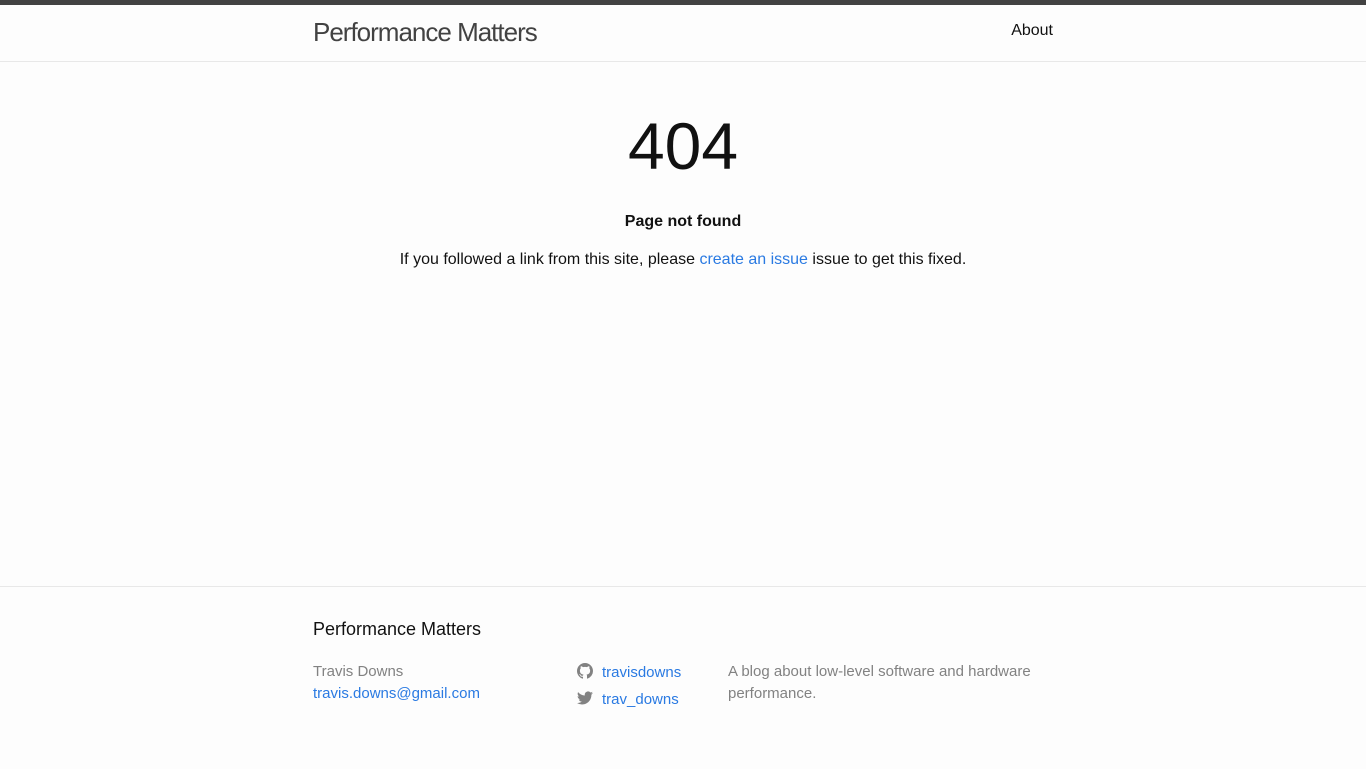 This screenshot has width=1366, height=769. Describe the element at coordinates (683, 146) in the screenshot. I see `error-code: 404` at that location.